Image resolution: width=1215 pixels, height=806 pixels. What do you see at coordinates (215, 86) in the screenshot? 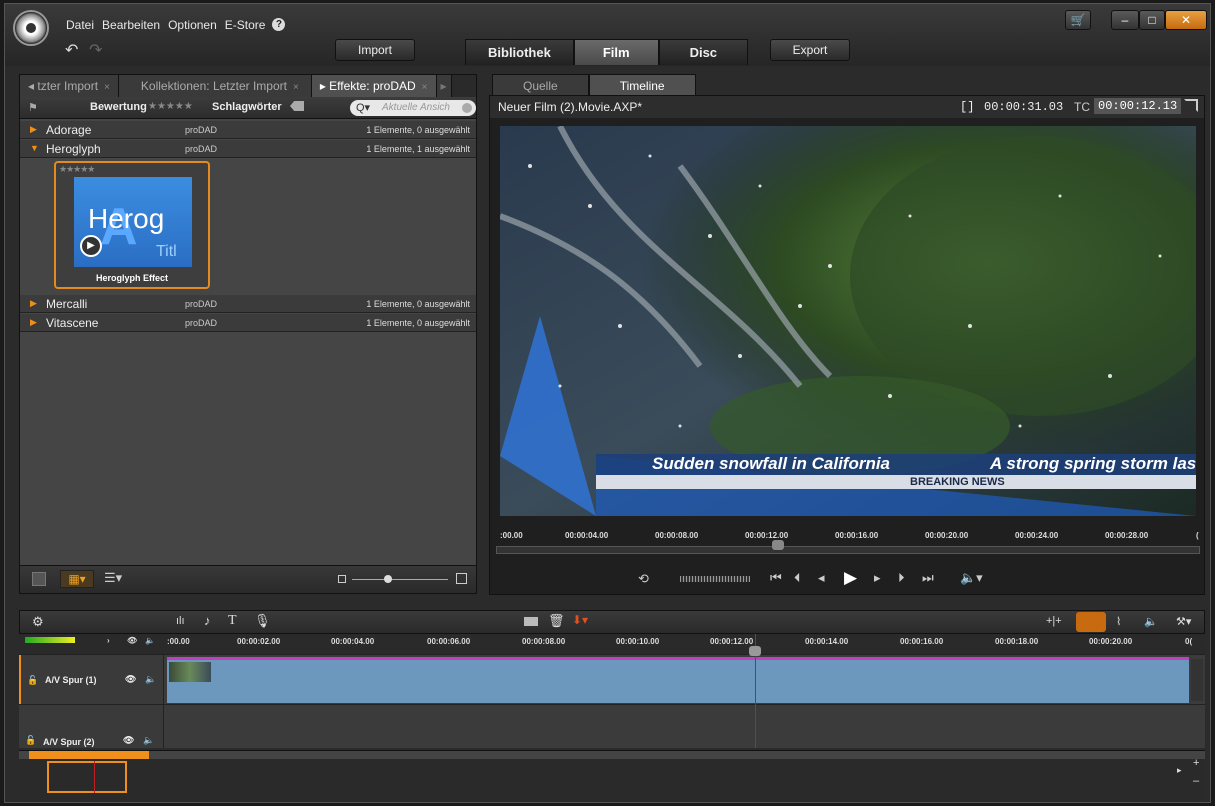
I see `tab-kollektionen: Kollektionen: Letzter Import ×` at bounding box center [215, 86].